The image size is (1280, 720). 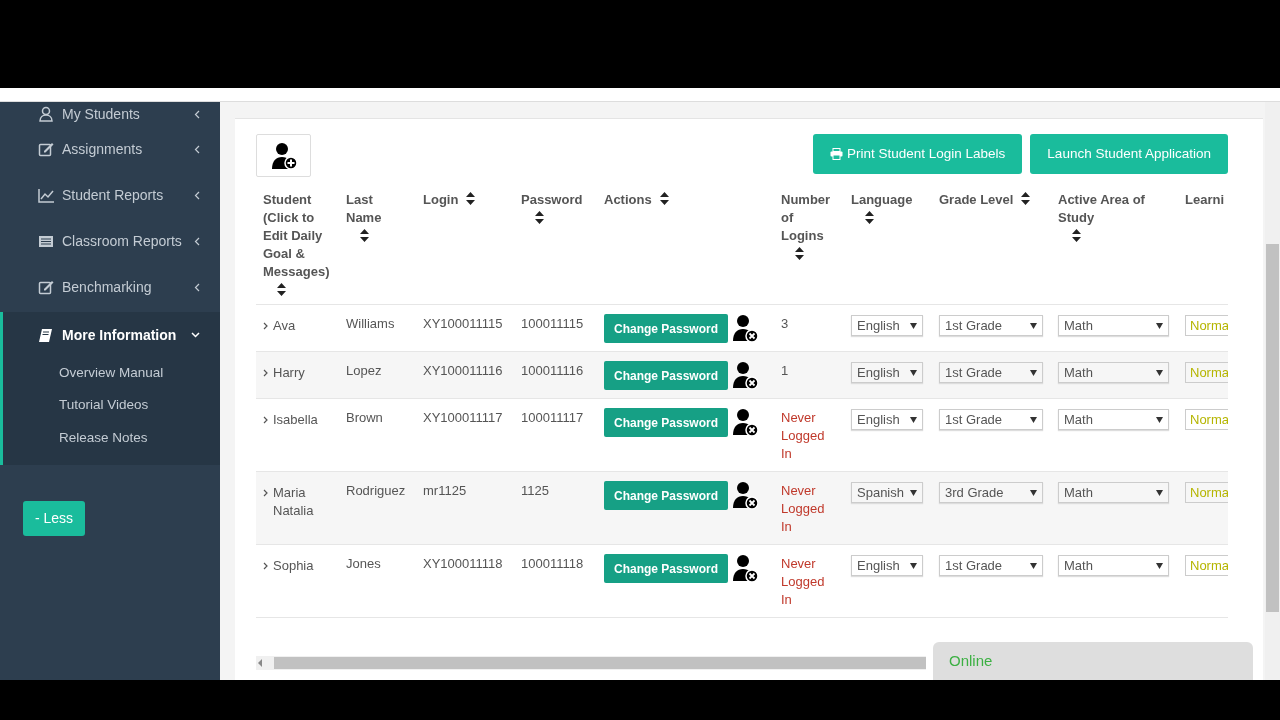 What do you see at coordinates (111, 335) in the screenshot?
I see `sidebar-item: More Information` at bounding box center [111, 335].